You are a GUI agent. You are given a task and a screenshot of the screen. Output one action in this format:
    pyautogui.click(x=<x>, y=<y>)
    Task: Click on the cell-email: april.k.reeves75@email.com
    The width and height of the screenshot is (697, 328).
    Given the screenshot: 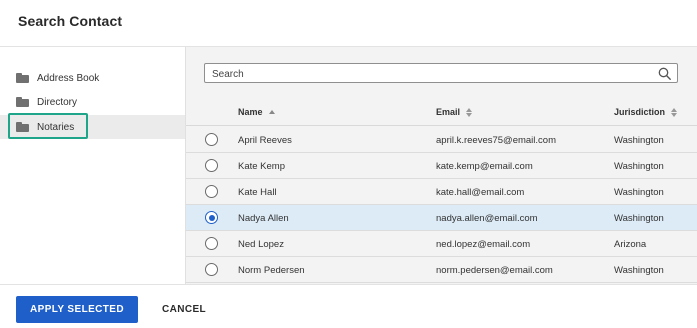 What is the action you would take?
    pyautogui.click(x=496, y=140)
    